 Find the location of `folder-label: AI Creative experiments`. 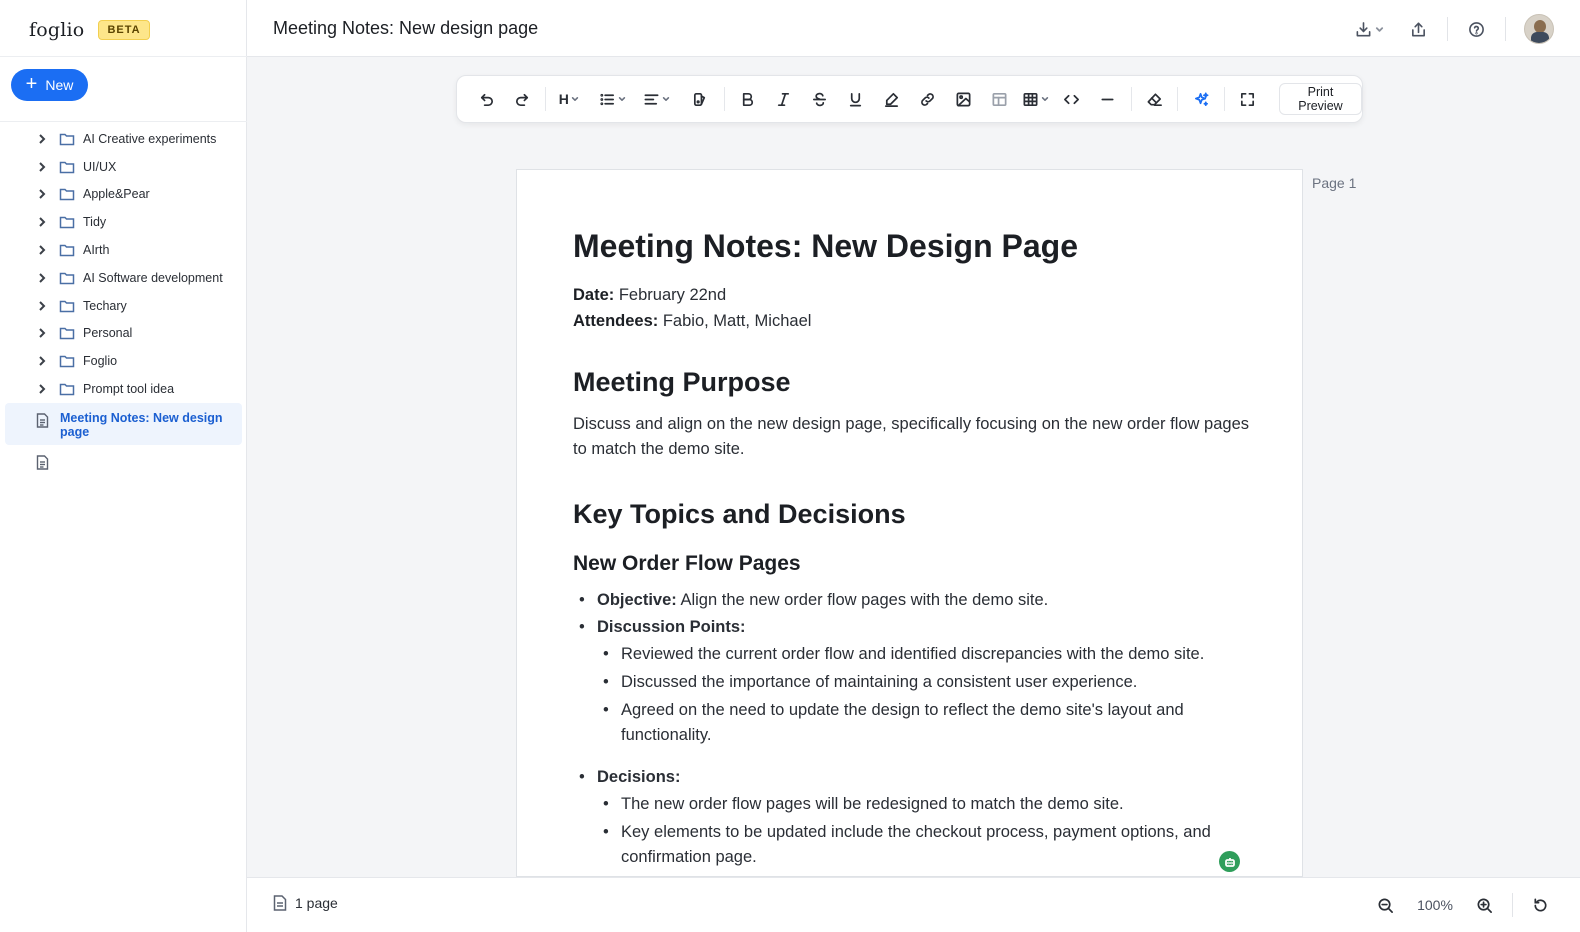

folder-label: AI Creative experiments is located at coordinates (150, 138).